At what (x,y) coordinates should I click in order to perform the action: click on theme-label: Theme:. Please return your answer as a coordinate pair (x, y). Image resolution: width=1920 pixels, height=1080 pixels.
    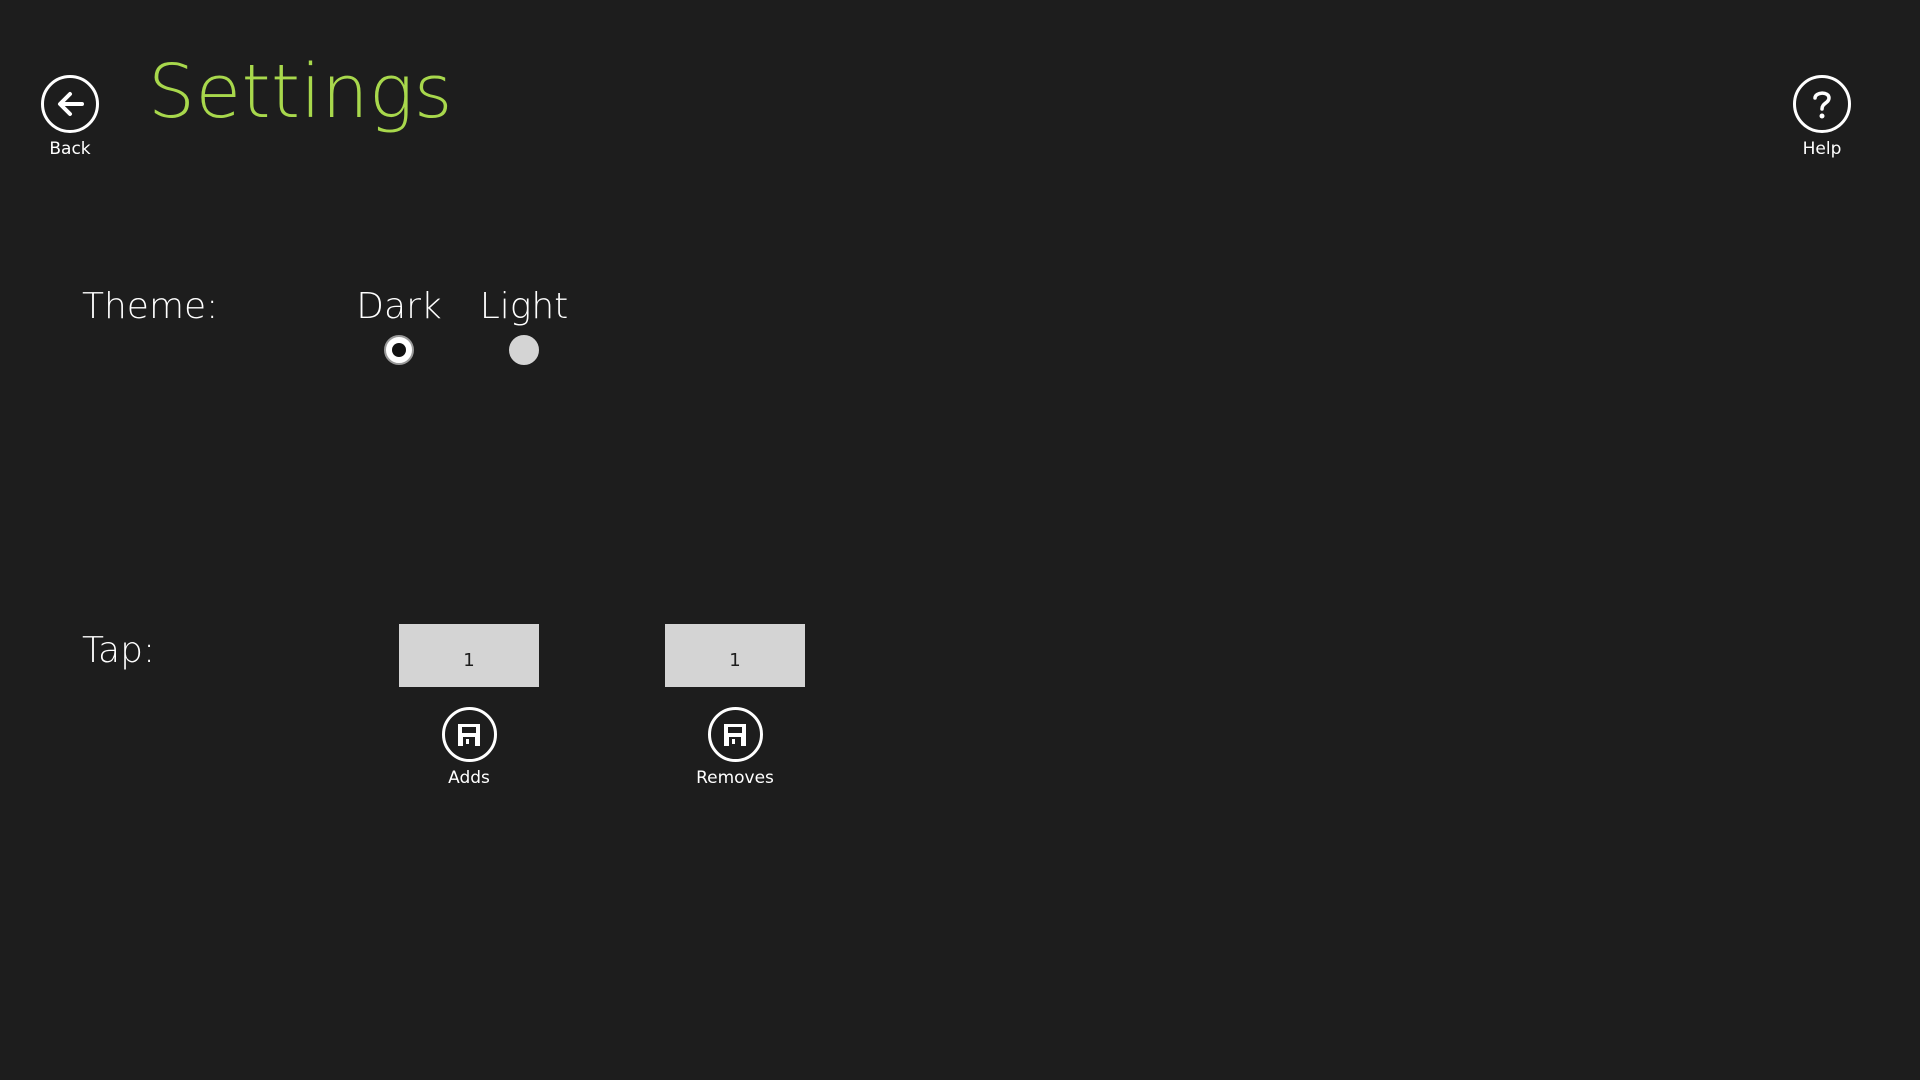
    Looking at the image, I should click on (150, 306).